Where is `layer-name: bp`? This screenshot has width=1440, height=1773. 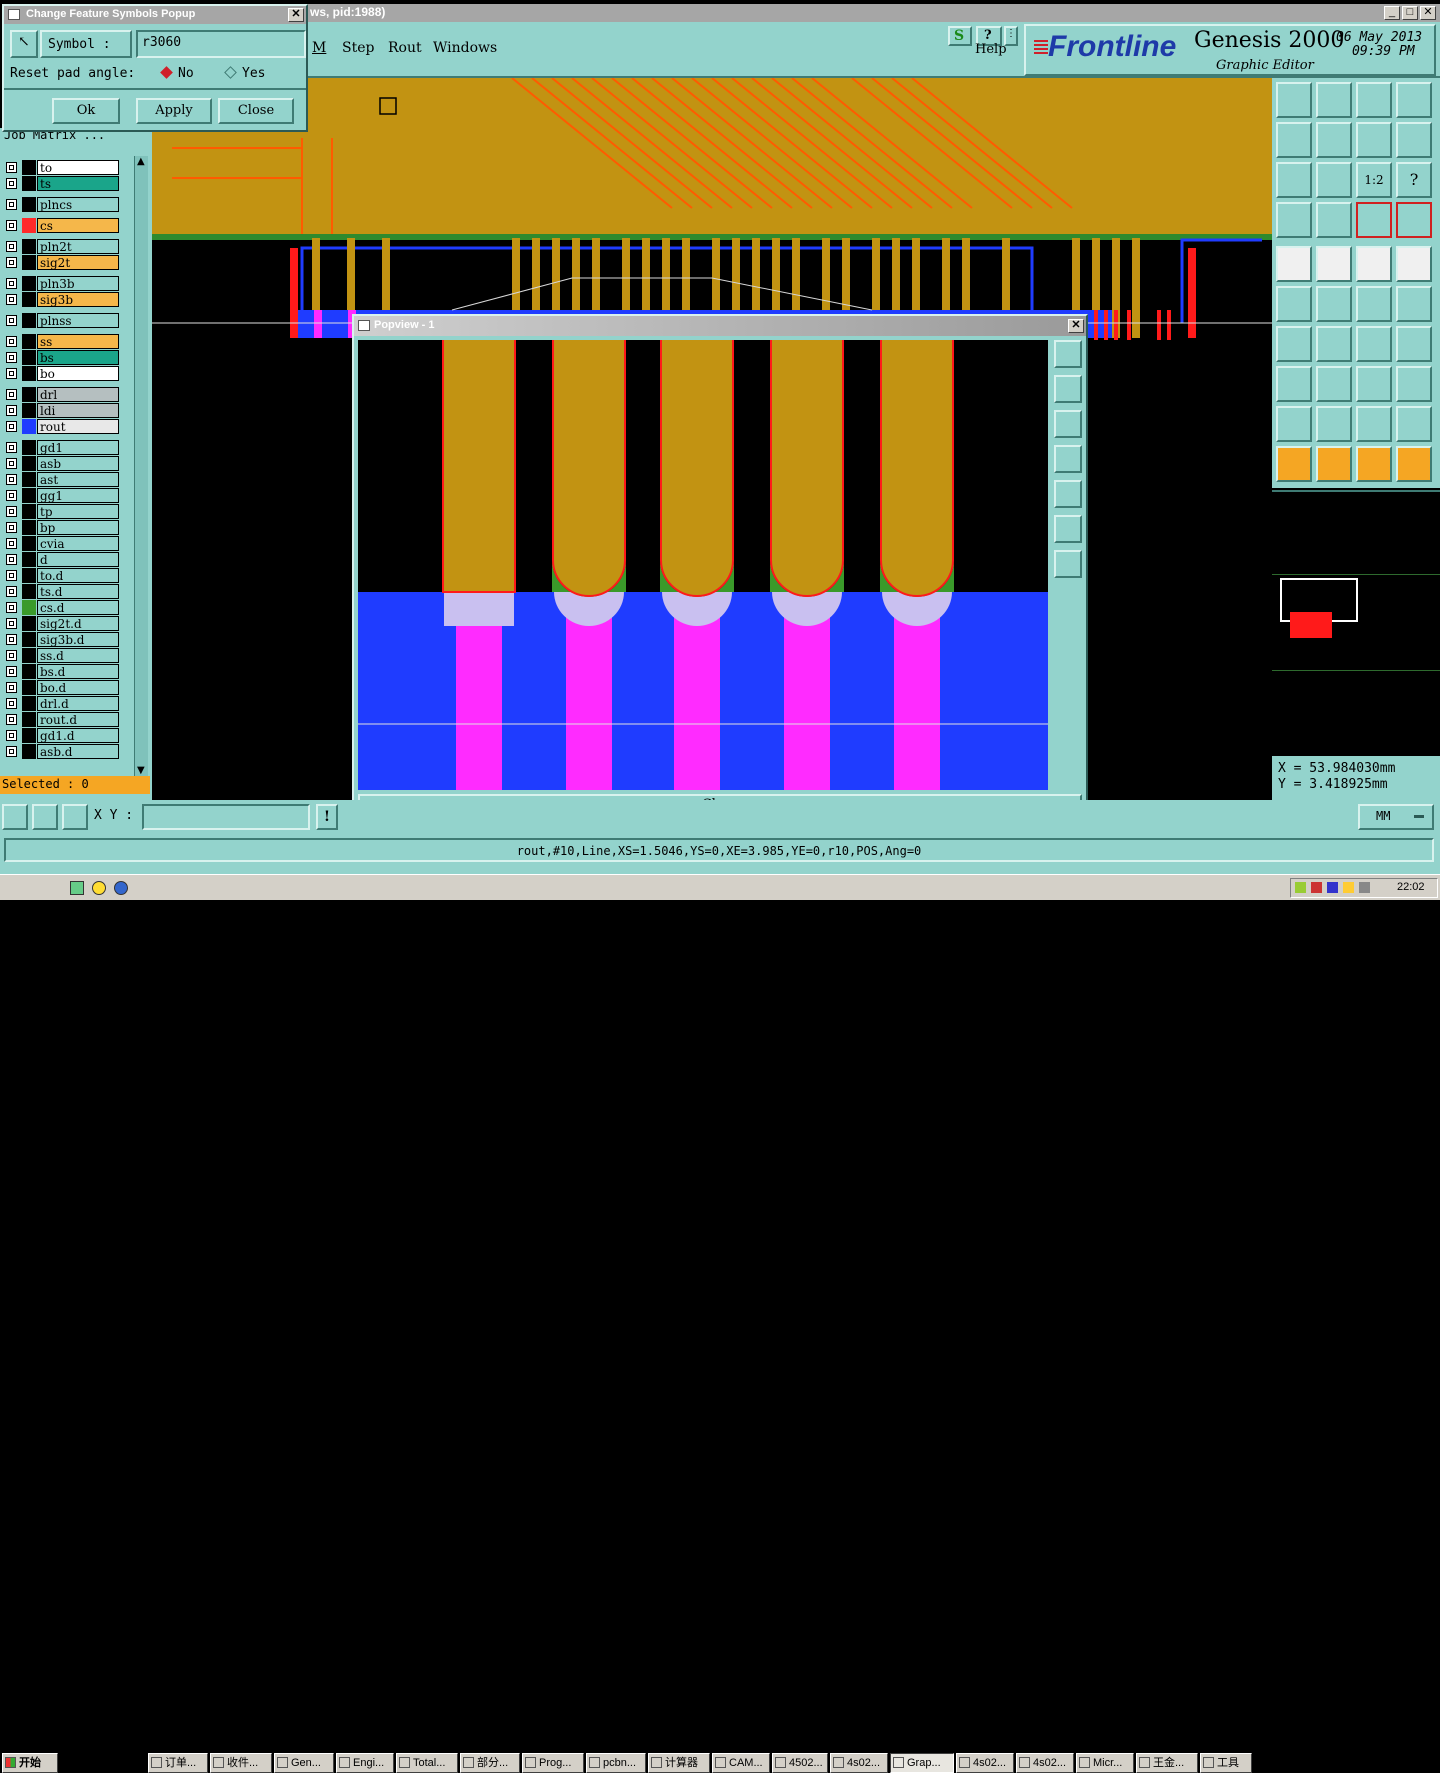
layer-name: bp is located at coordinates (78, 527).